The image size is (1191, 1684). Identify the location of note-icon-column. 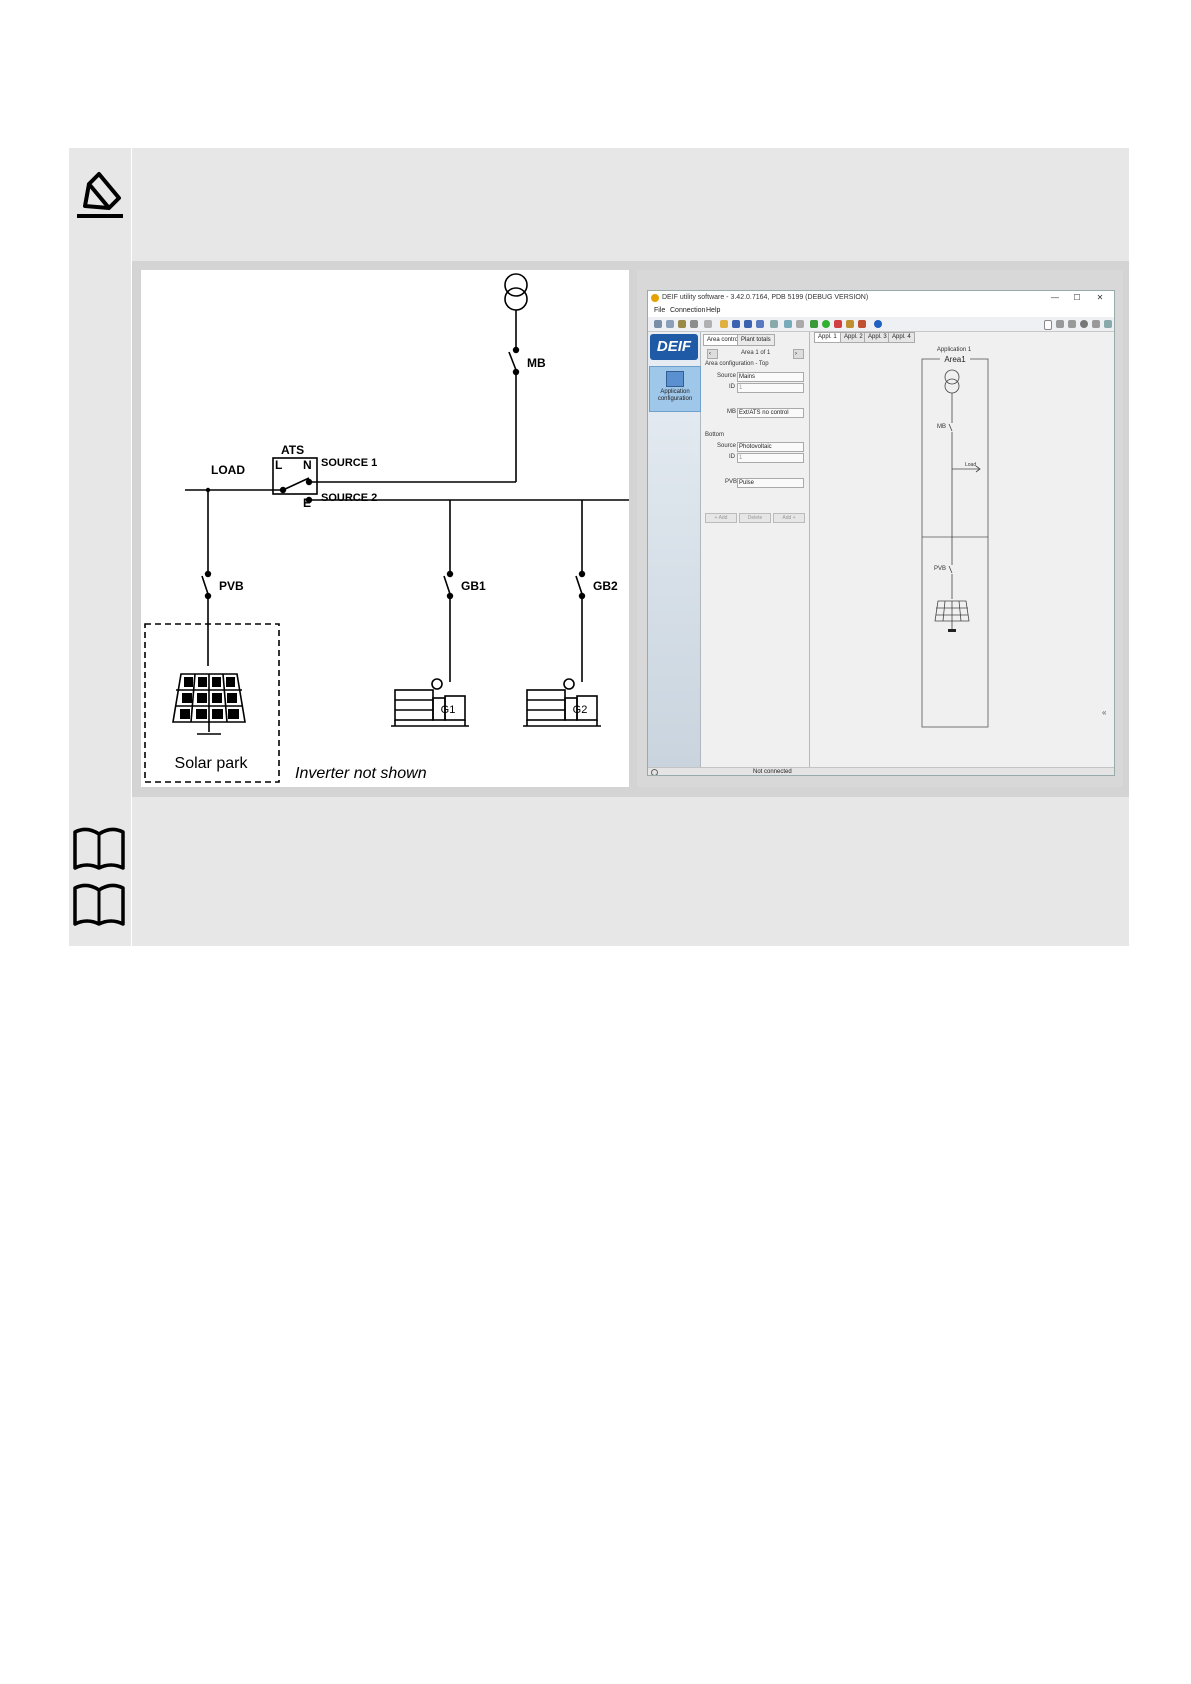
(100, 547).